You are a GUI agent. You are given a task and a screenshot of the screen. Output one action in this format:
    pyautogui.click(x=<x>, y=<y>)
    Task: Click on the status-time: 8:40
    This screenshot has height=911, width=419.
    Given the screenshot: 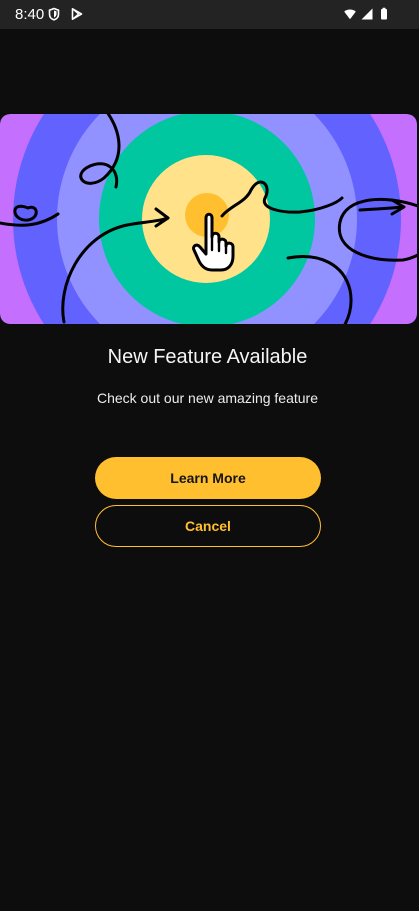 What is the action you would take?
    pyautogui.click(x=30, y=14)
    